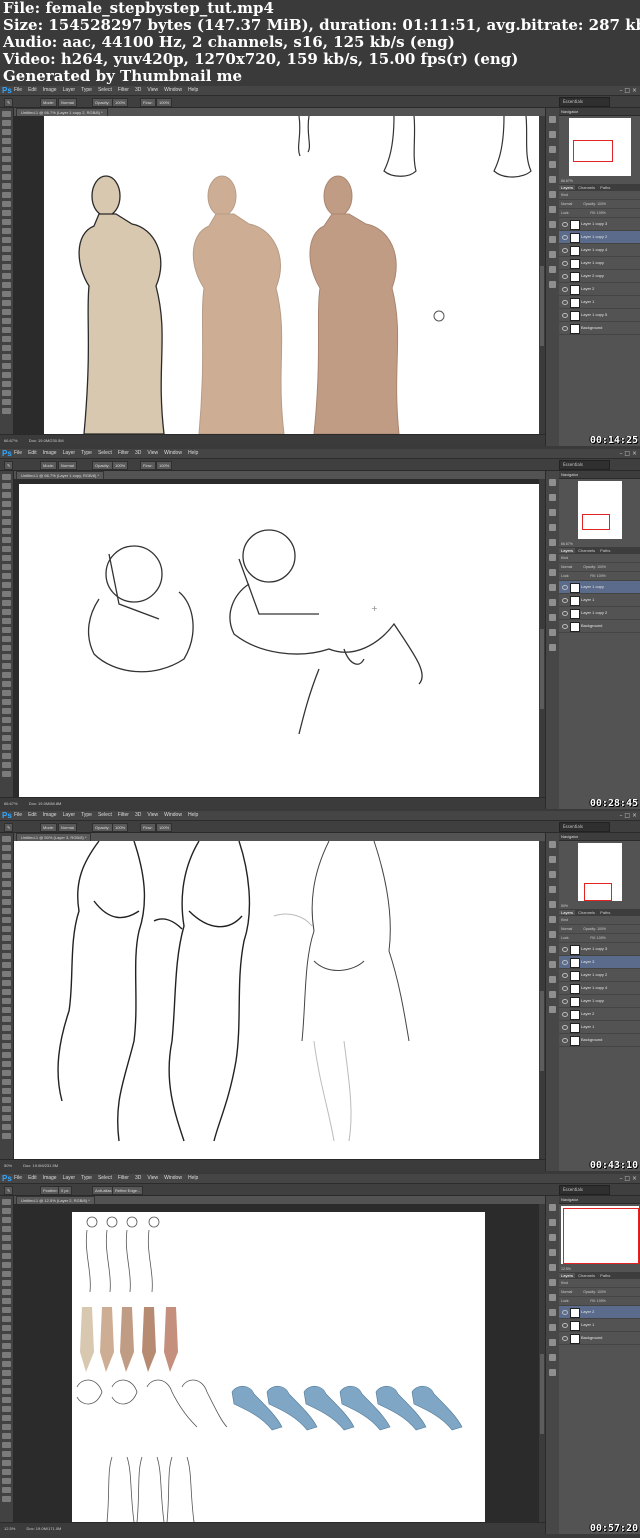 The height and width of the screenshot is (1538, 640). Describe the element at coordinates (65, 1190) in the screenshot. I see `option-1: 0 px` at that location.